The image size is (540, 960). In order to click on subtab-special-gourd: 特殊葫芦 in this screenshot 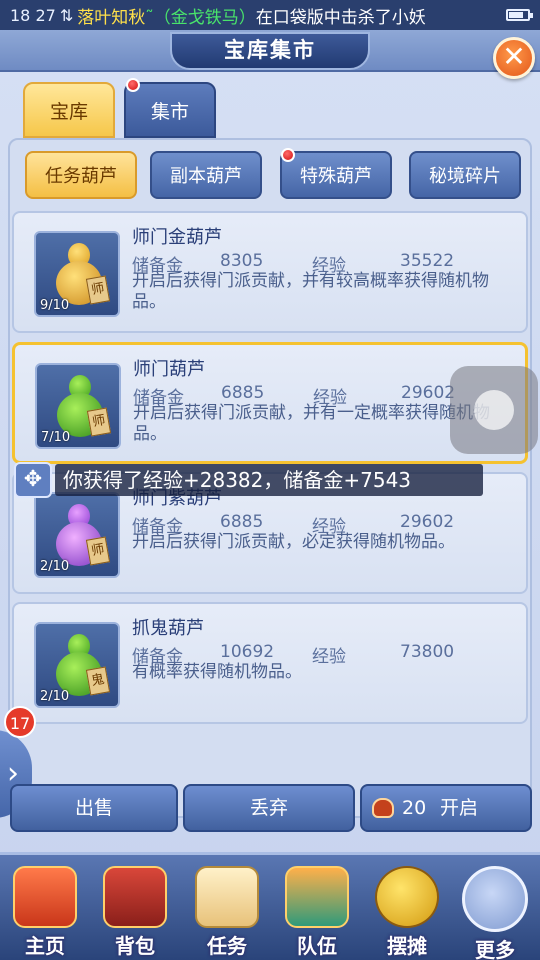, I will do `click(336, 175)`.